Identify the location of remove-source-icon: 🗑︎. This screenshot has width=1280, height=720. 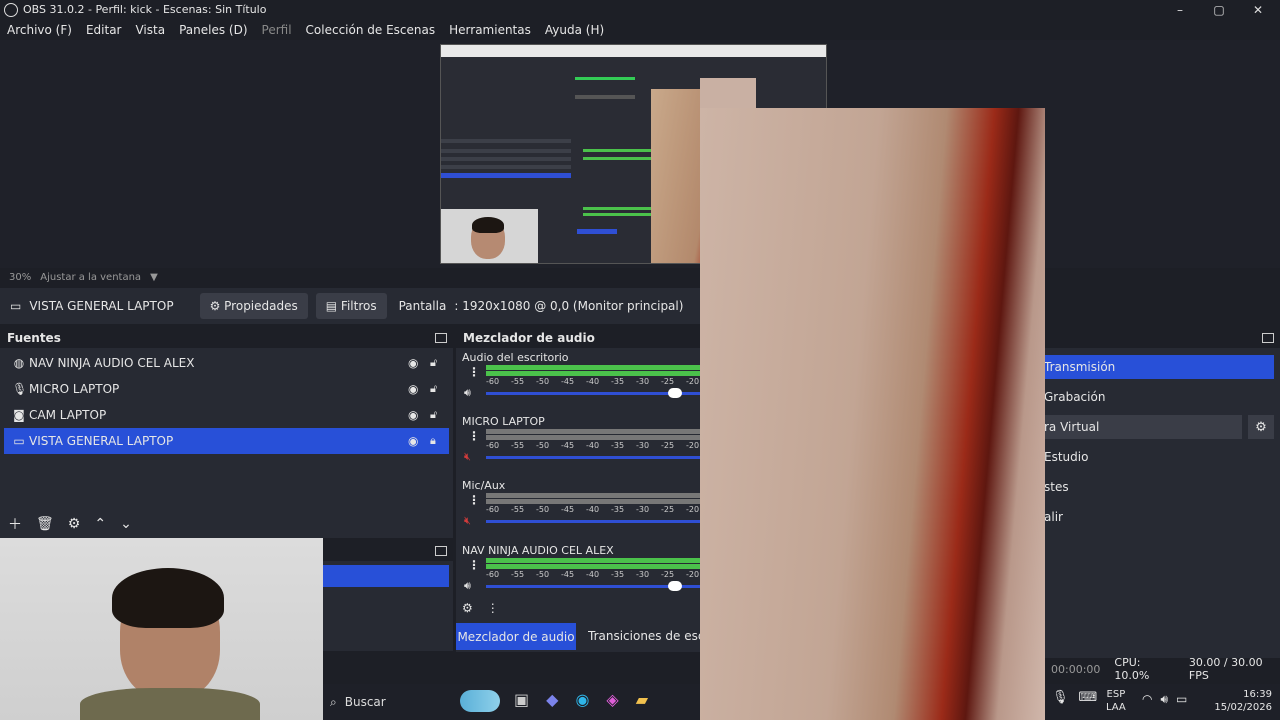
(45, 524).